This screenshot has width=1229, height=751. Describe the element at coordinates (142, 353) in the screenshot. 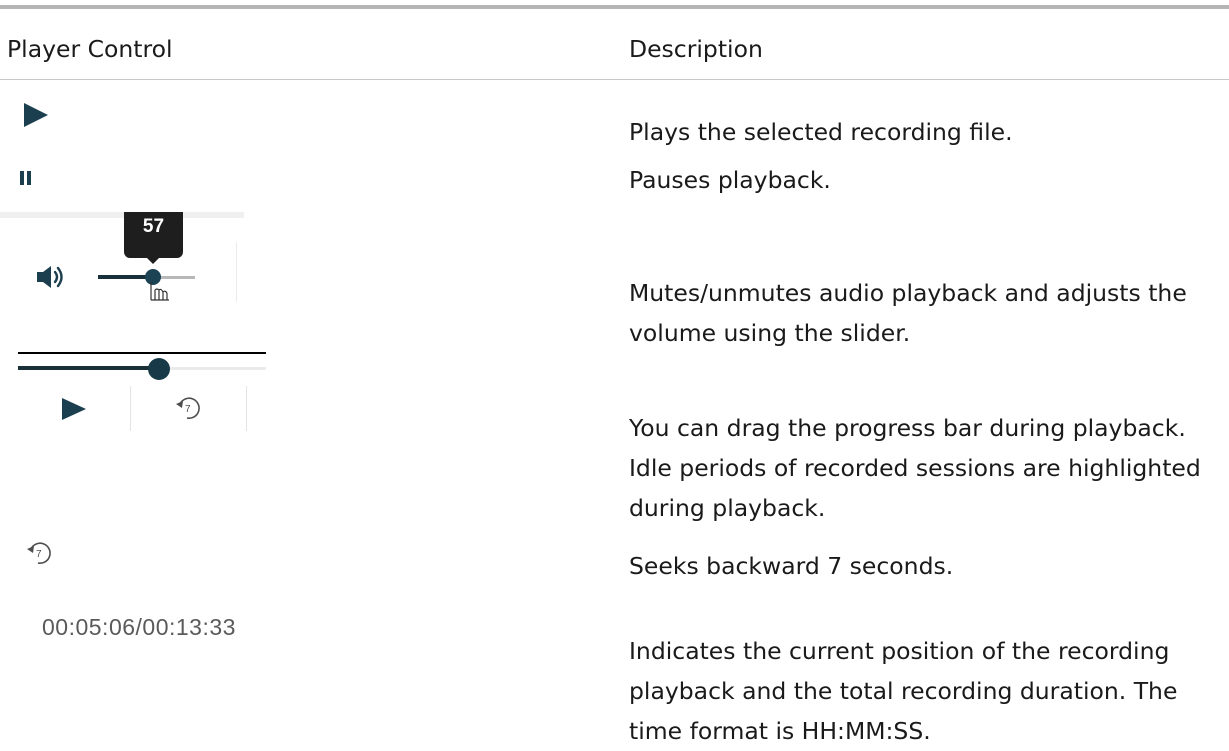

I see `progress-top-line` at that location.